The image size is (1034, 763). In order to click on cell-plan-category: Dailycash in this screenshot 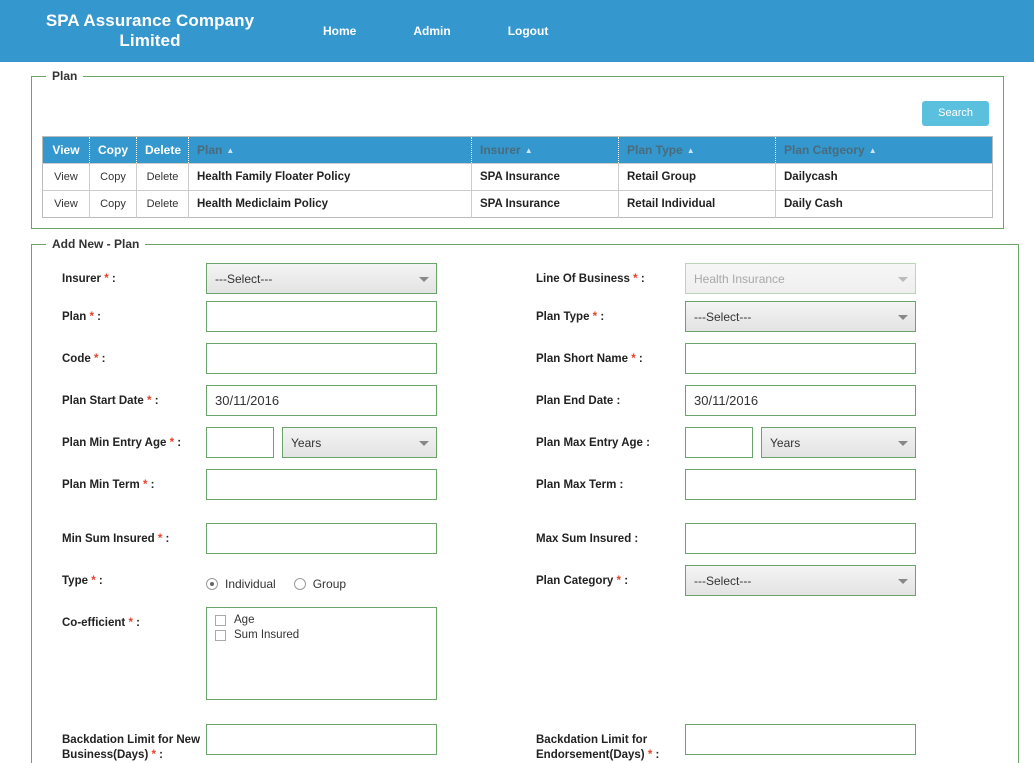, I will do `click(884, 177)`.